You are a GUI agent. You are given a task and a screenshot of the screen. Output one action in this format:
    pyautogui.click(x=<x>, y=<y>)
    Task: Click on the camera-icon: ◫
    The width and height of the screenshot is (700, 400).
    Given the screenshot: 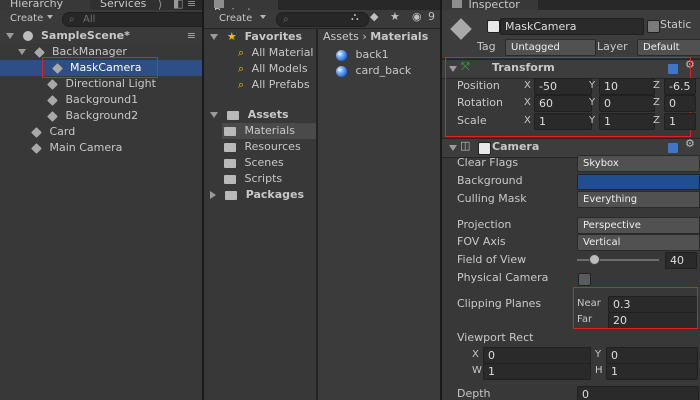 What is the action you would take?
    pyautogui.click(x=465, y=145)
    